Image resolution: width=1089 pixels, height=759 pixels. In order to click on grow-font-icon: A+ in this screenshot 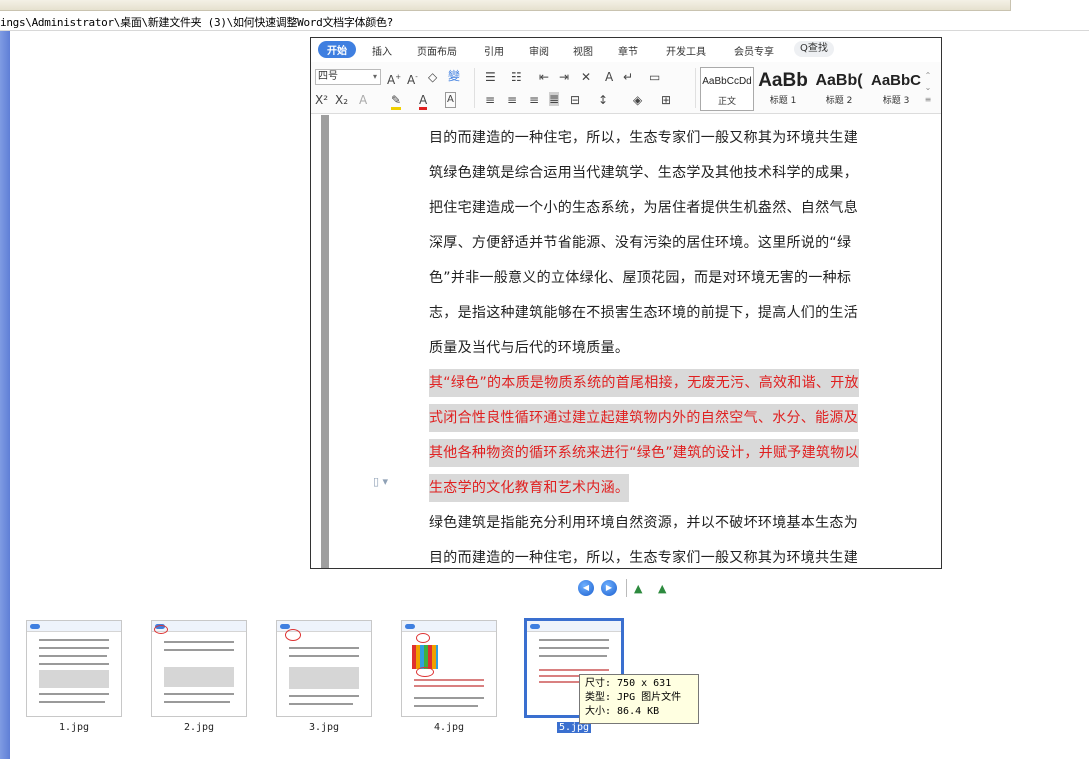, I will do `click(394, 78)`.